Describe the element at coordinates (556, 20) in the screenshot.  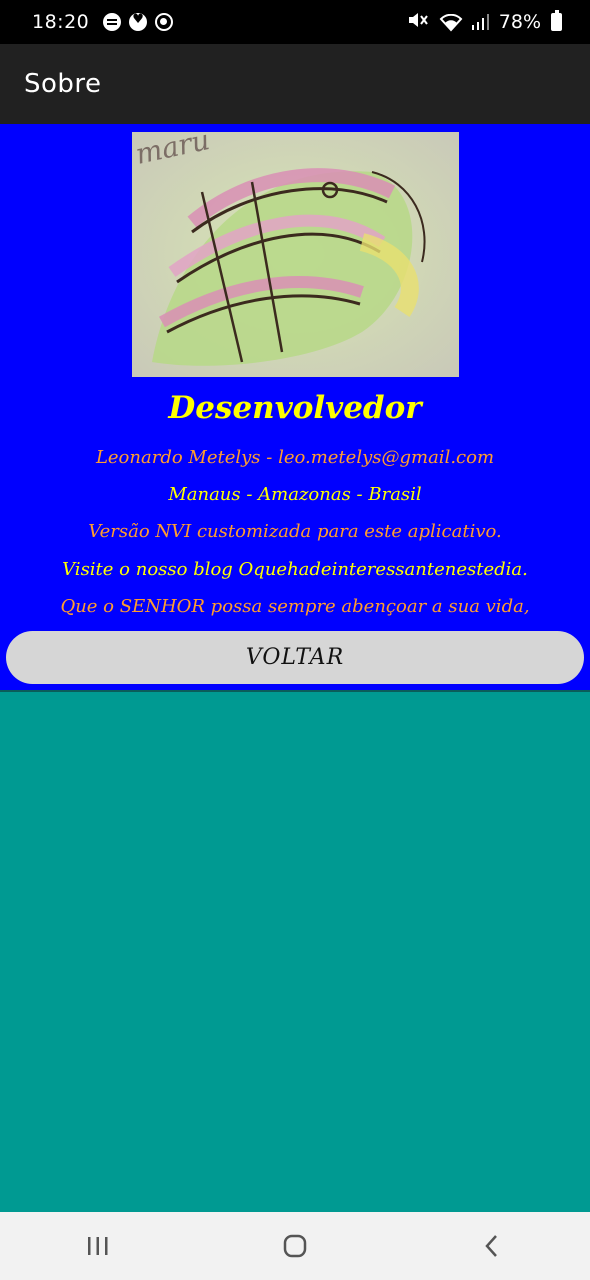
I see `battery-icon` at that location.